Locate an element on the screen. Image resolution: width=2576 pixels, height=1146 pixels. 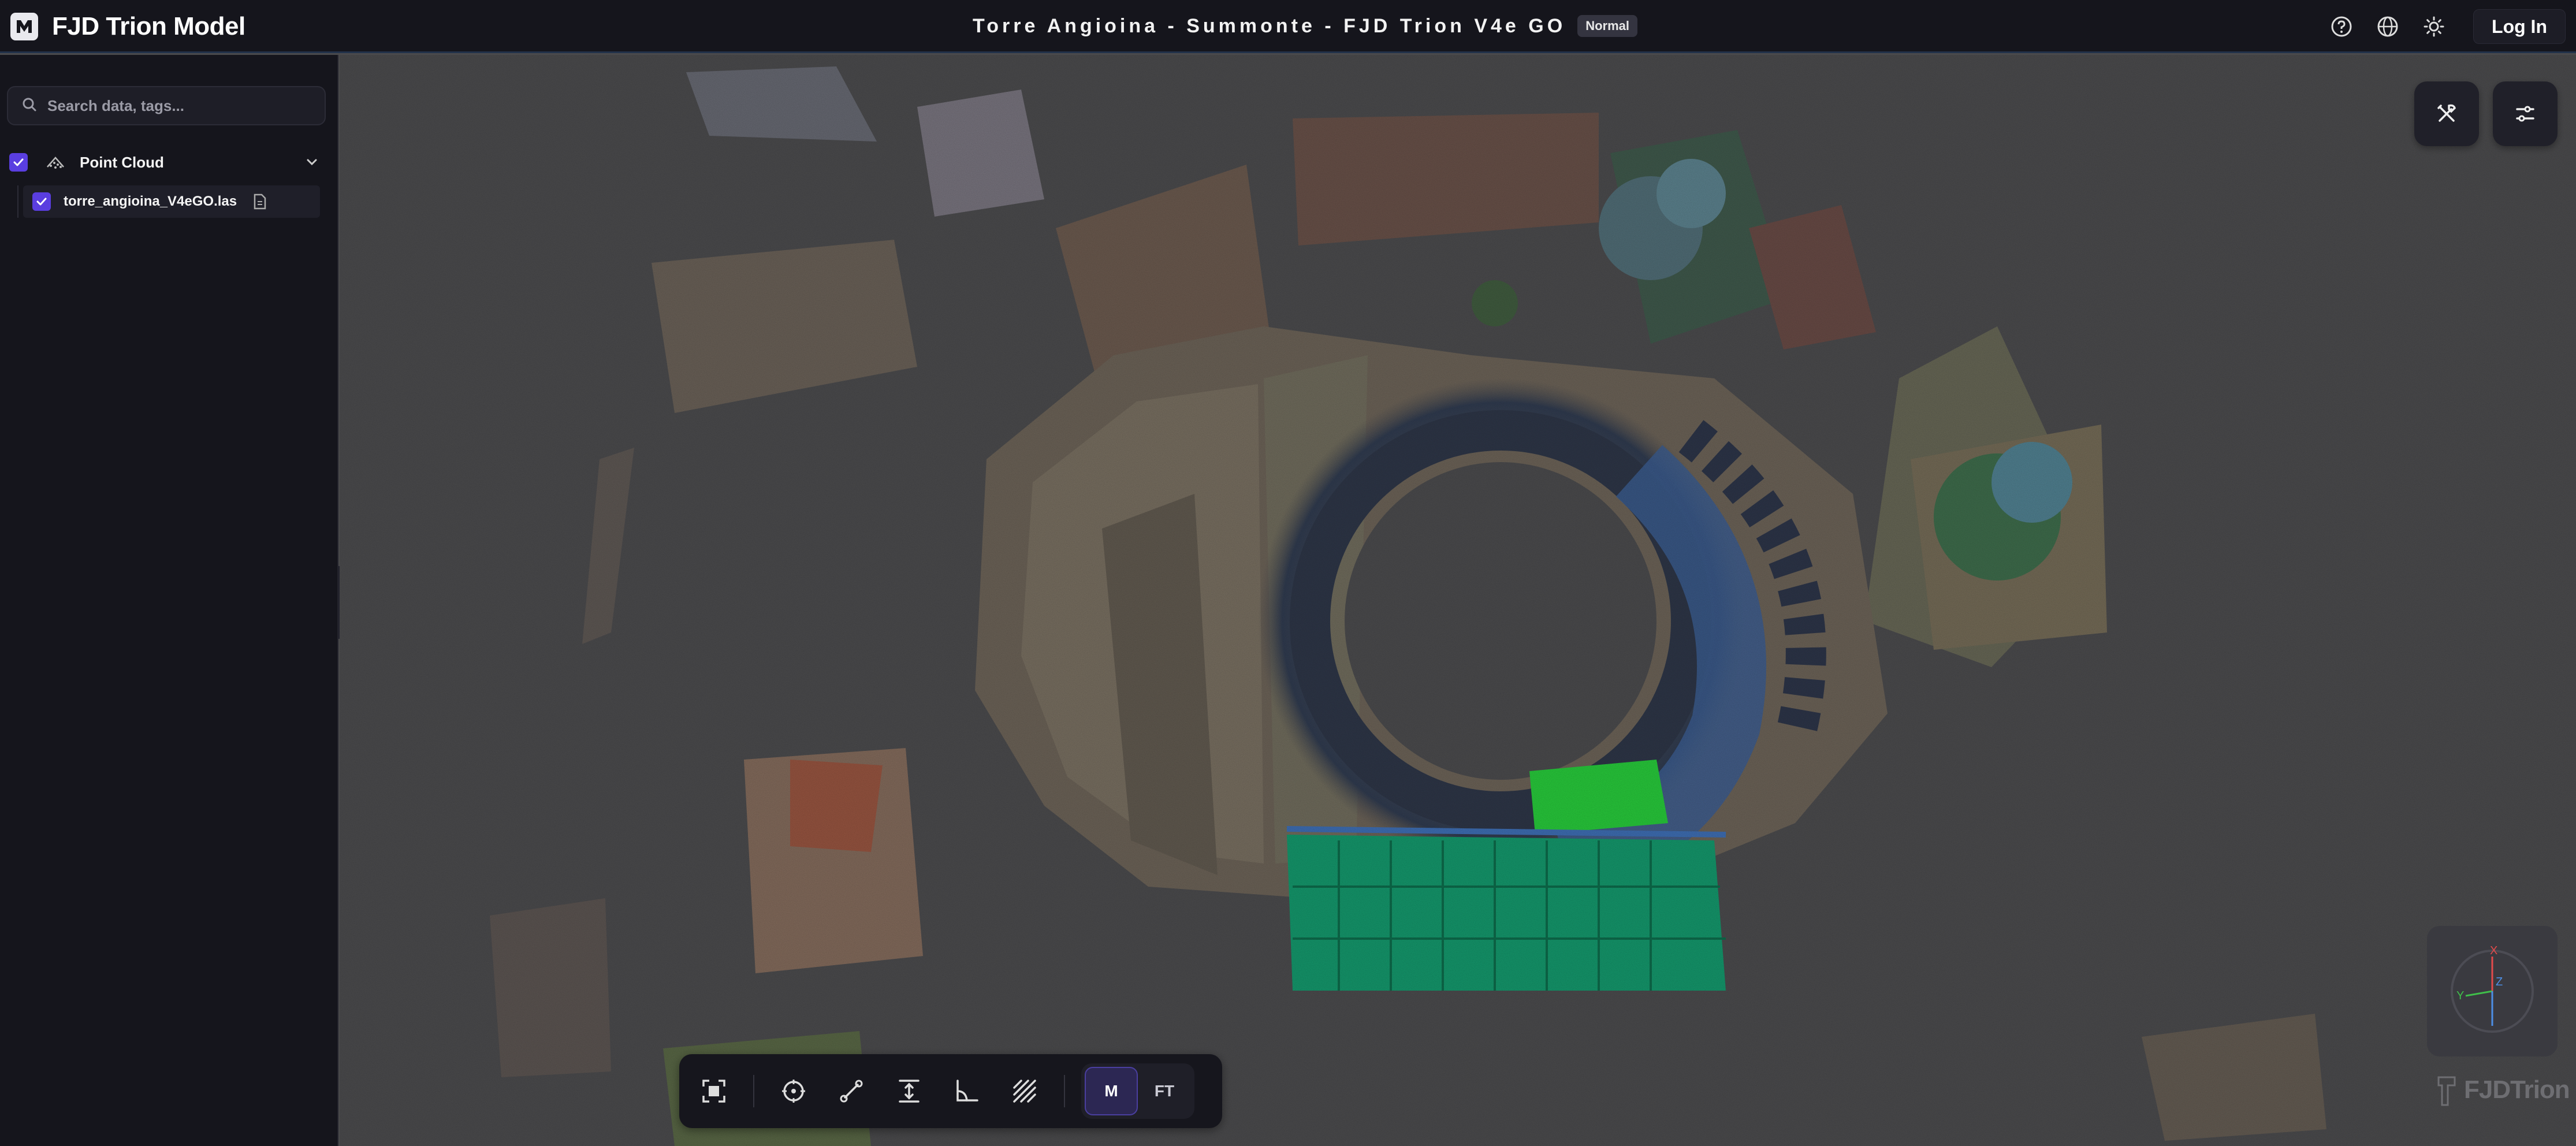
distance-measure-icon is located at coordinates (852, 1091).